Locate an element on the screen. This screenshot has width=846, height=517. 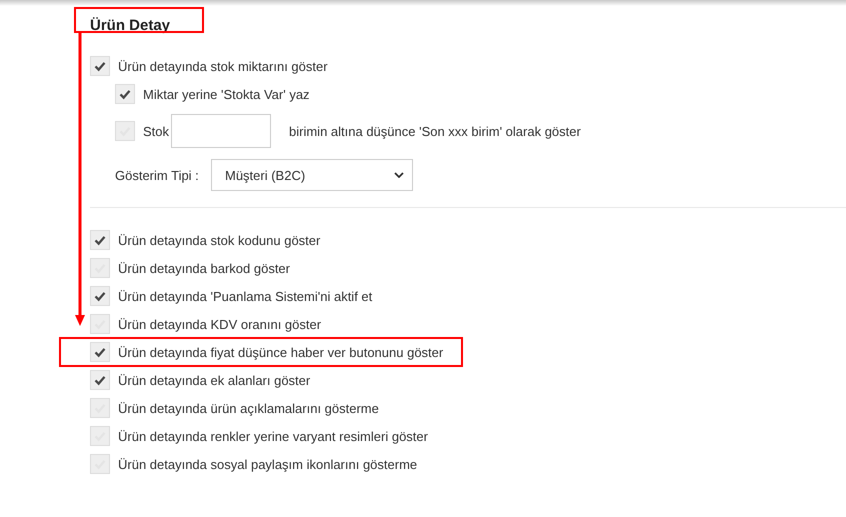
dropdown: Müşteri (B2C) is located at coordinates (312, 175).